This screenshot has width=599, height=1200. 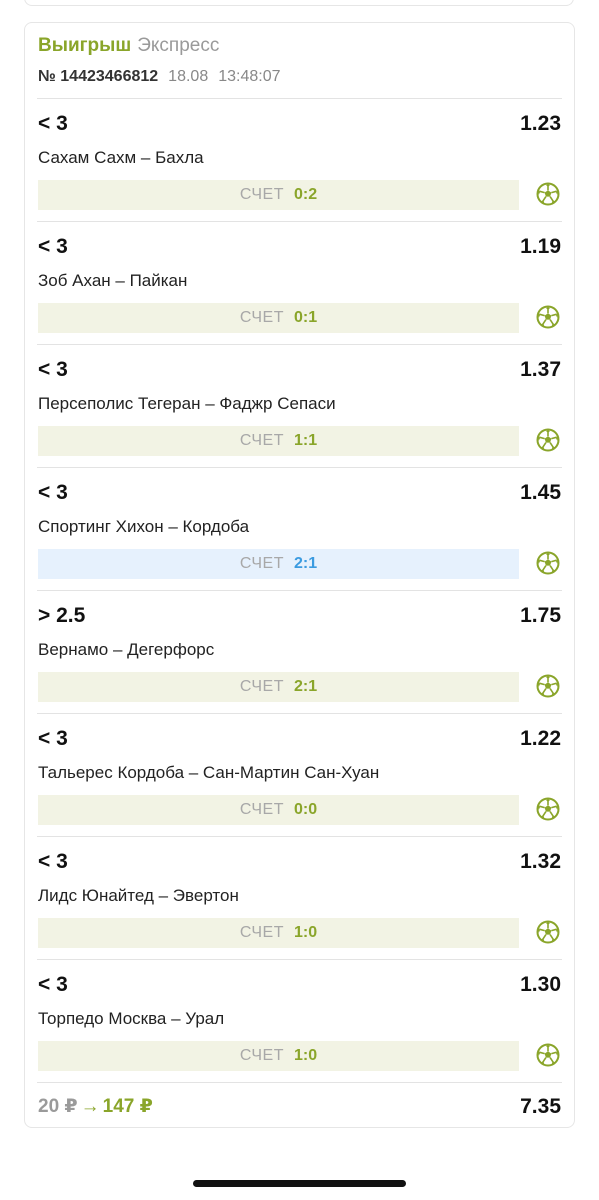 What do you see at coordinates (98, 76) in the screenshot?
I see `bet-number: № 14423466812` at bounding box center [98, 76].